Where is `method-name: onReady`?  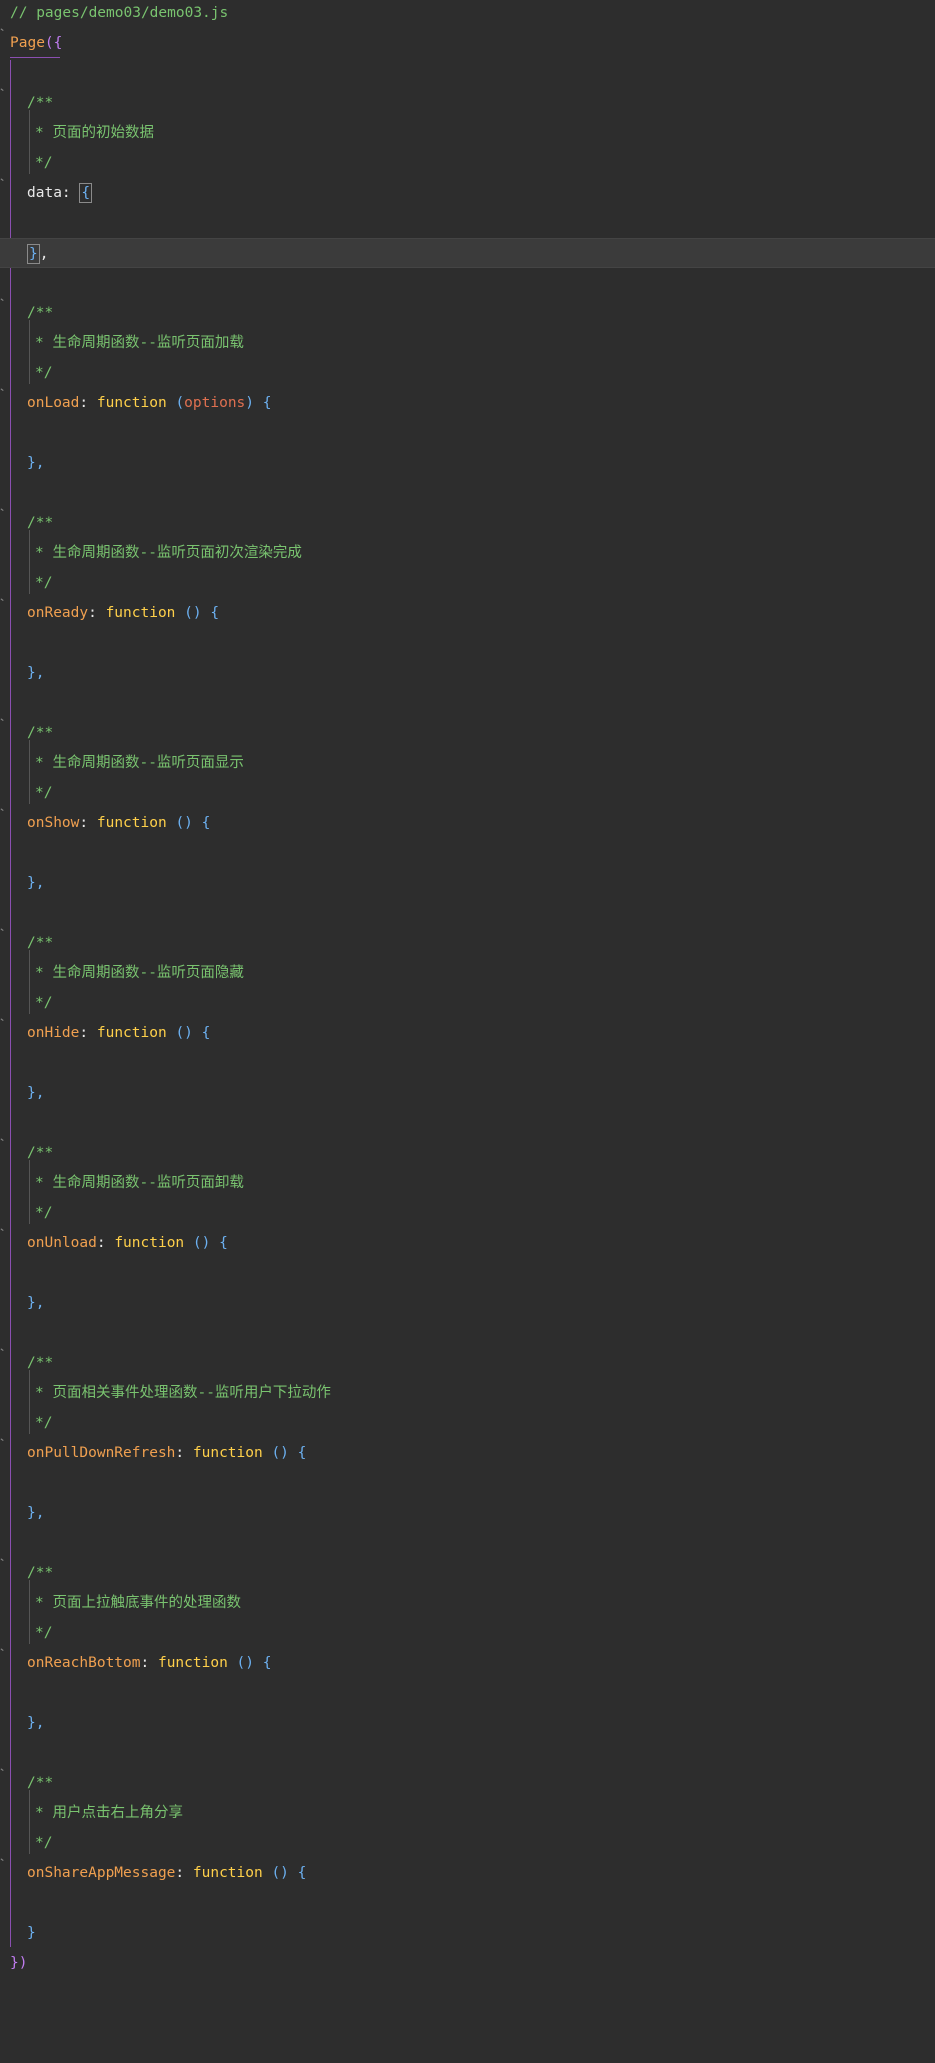
method-name: onReady is located at coordinates (58, 613).